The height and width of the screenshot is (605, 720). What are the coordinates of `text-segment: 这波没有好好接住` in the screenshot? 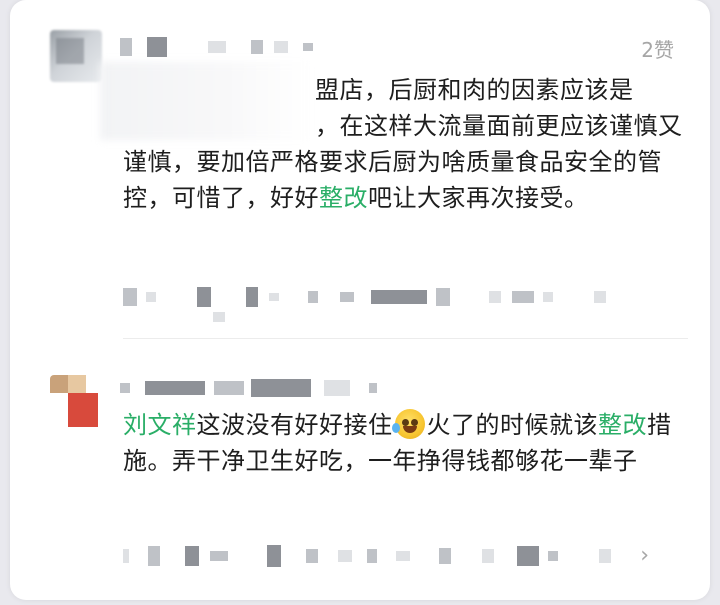 It's located at (294, 425).